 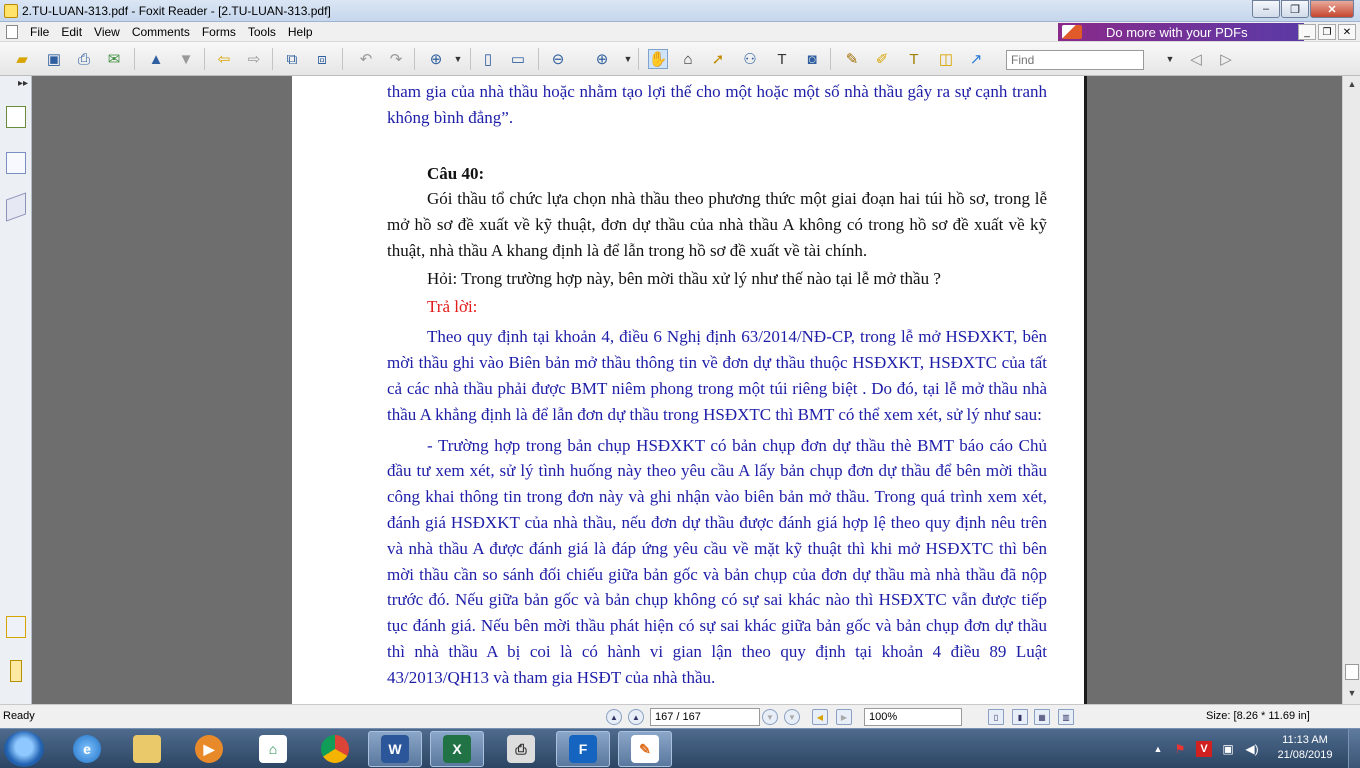 What do you see at coordinates (614, 717) in the screenshot?
I see `first-page-icon: ▲` at bounding box center [614, 717].